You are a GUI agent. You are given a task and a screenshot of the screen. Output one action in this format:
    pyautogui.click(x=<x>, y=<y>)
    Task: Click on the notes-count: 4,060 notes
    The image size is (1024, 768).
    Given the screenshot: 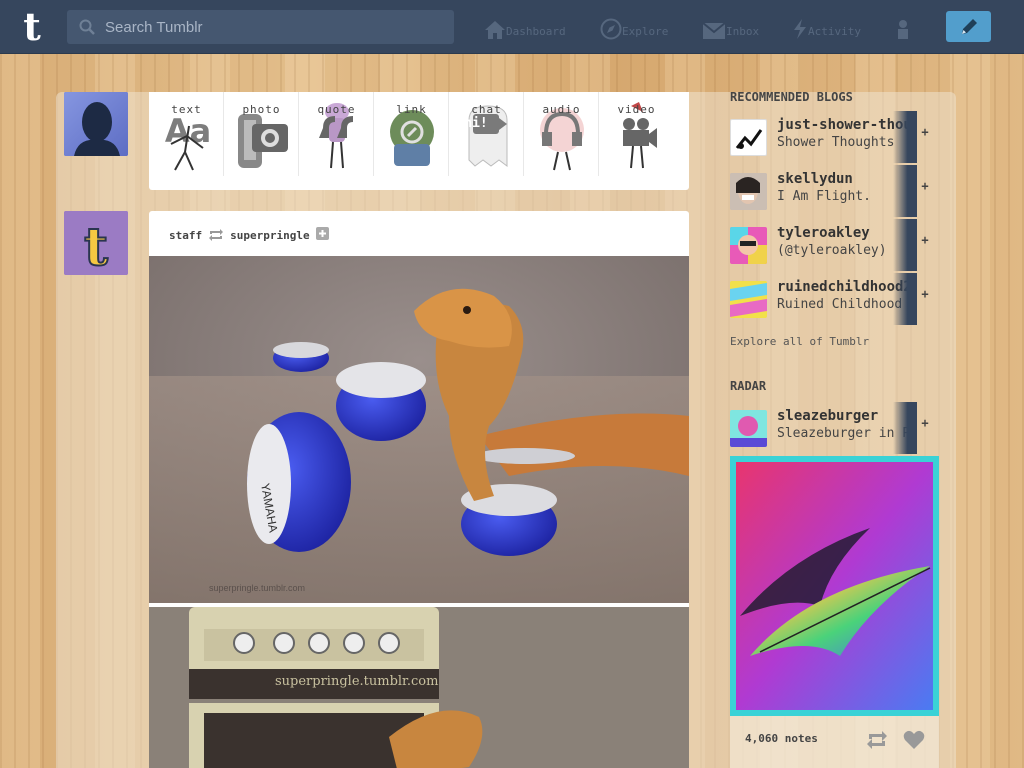 What is the action you would take?
    pyautogui.click(x=781, y=738)
    